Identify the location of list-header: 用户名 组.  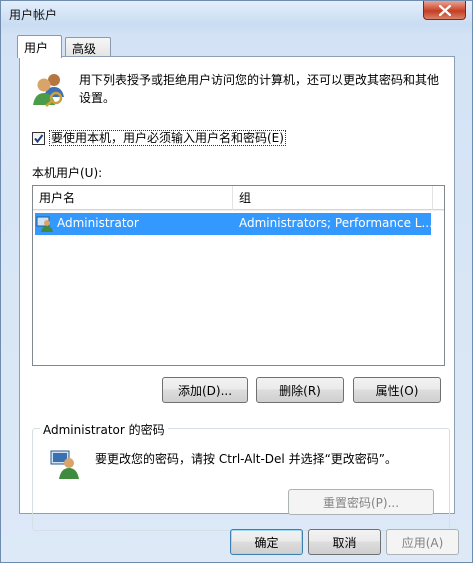
(238, 198).